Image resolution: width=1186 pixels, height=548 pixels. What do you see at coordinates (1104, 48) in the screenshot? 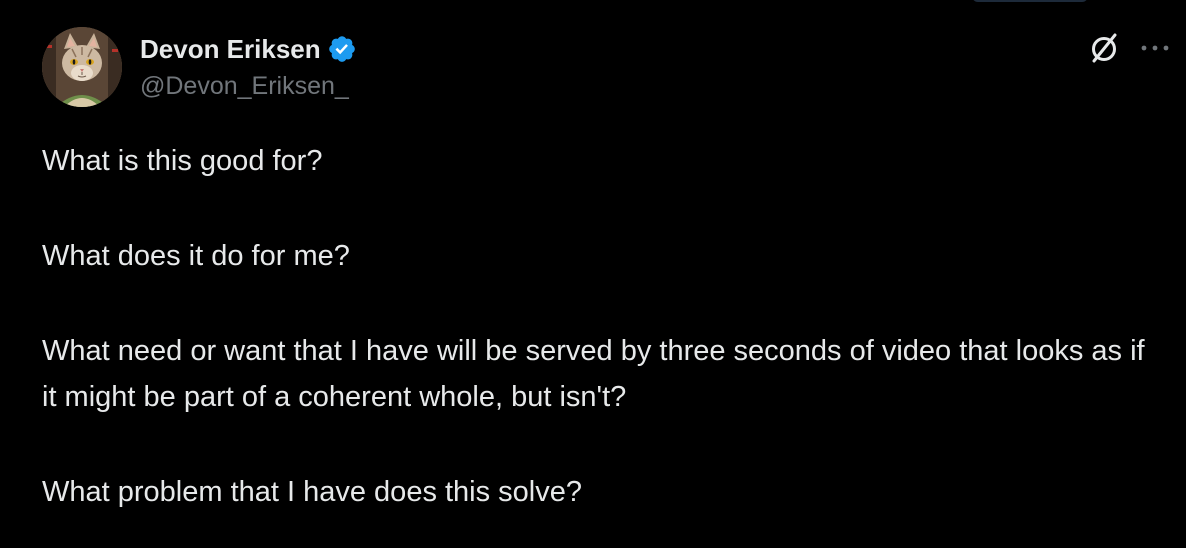
I see `grok-icon` at bounding box center [1104, 48].